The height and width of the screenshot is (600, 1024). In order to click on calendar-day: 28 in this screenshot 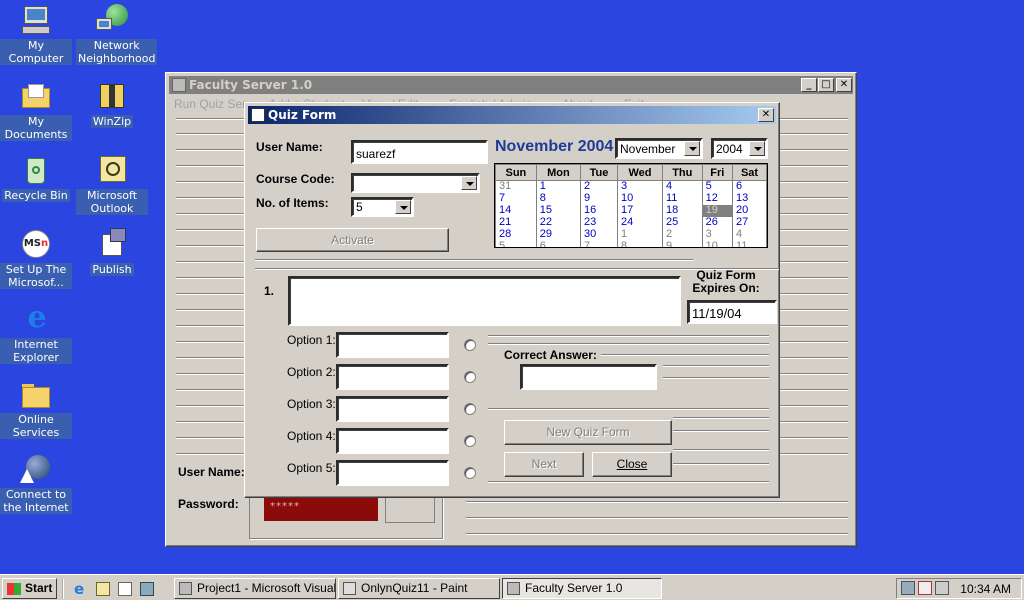, I will do `click(516, 234)`.